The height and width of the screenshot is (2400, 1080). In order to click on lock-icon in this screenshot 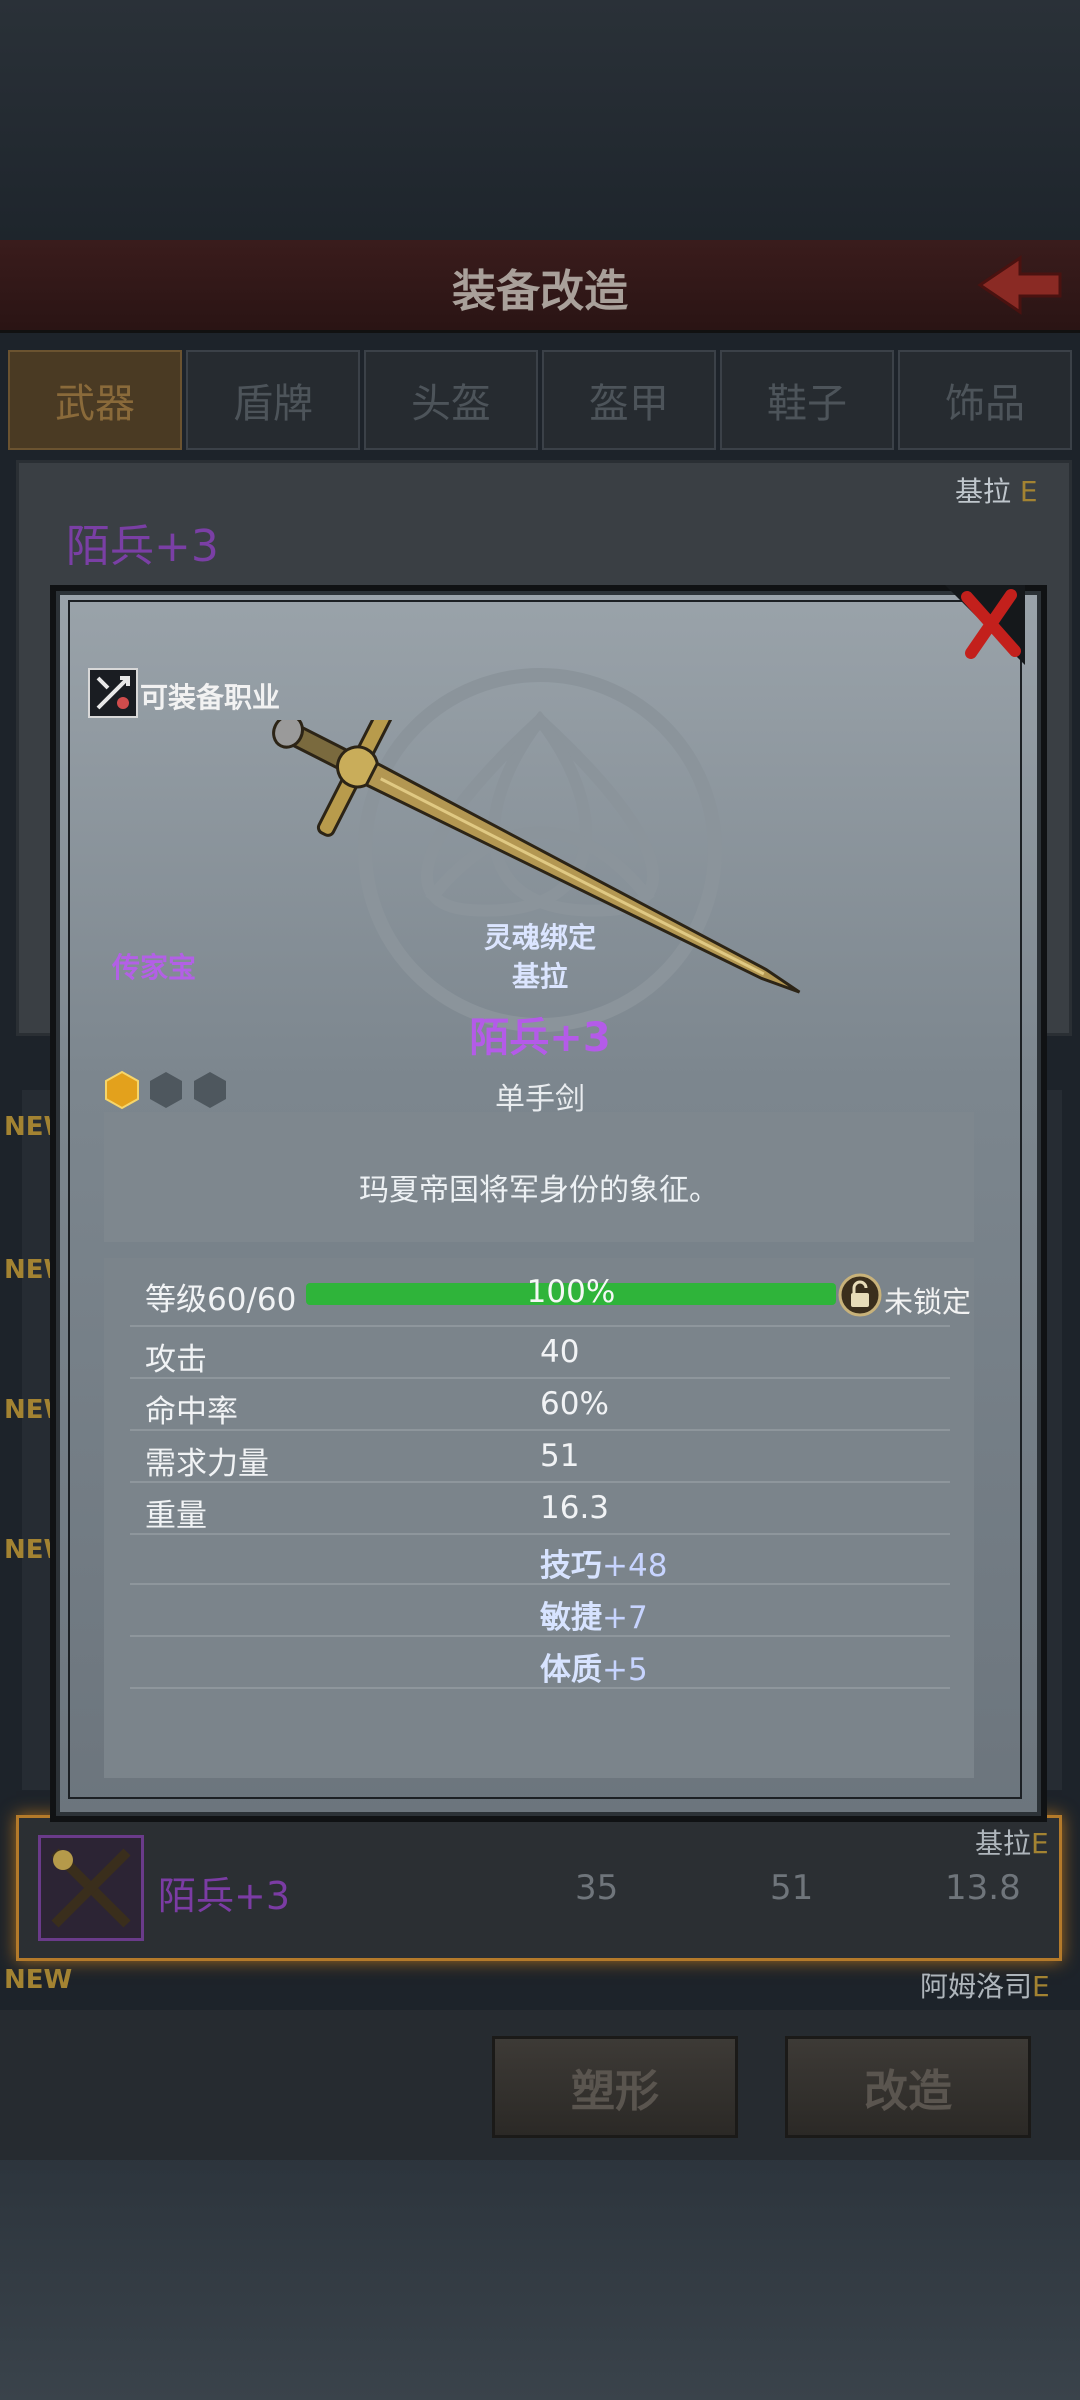, I will do `click(860, 1295)`.